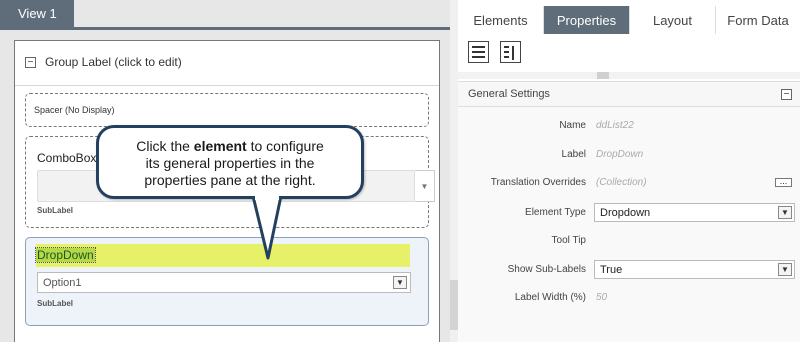  I want to click on property-value: DropDown, so click(619, 154).